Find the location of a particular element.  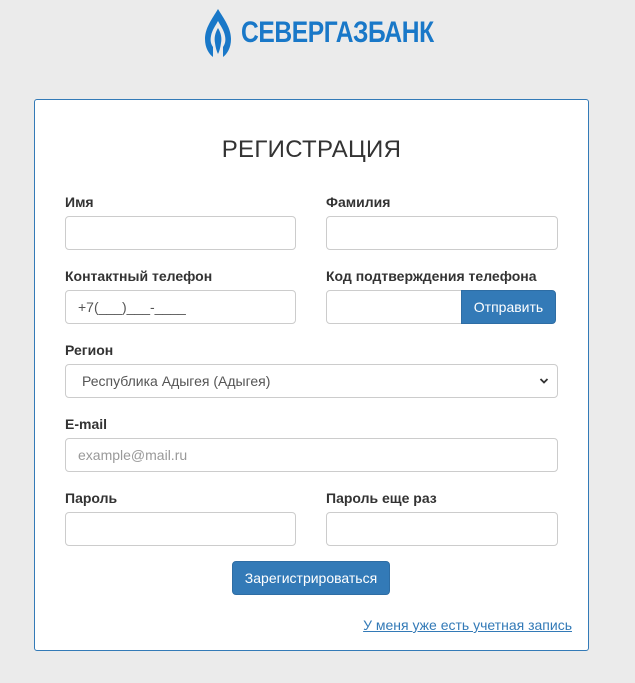

region-selected-value: Республика Адыгея (Адыгея) is located at coordinates (176, 381).